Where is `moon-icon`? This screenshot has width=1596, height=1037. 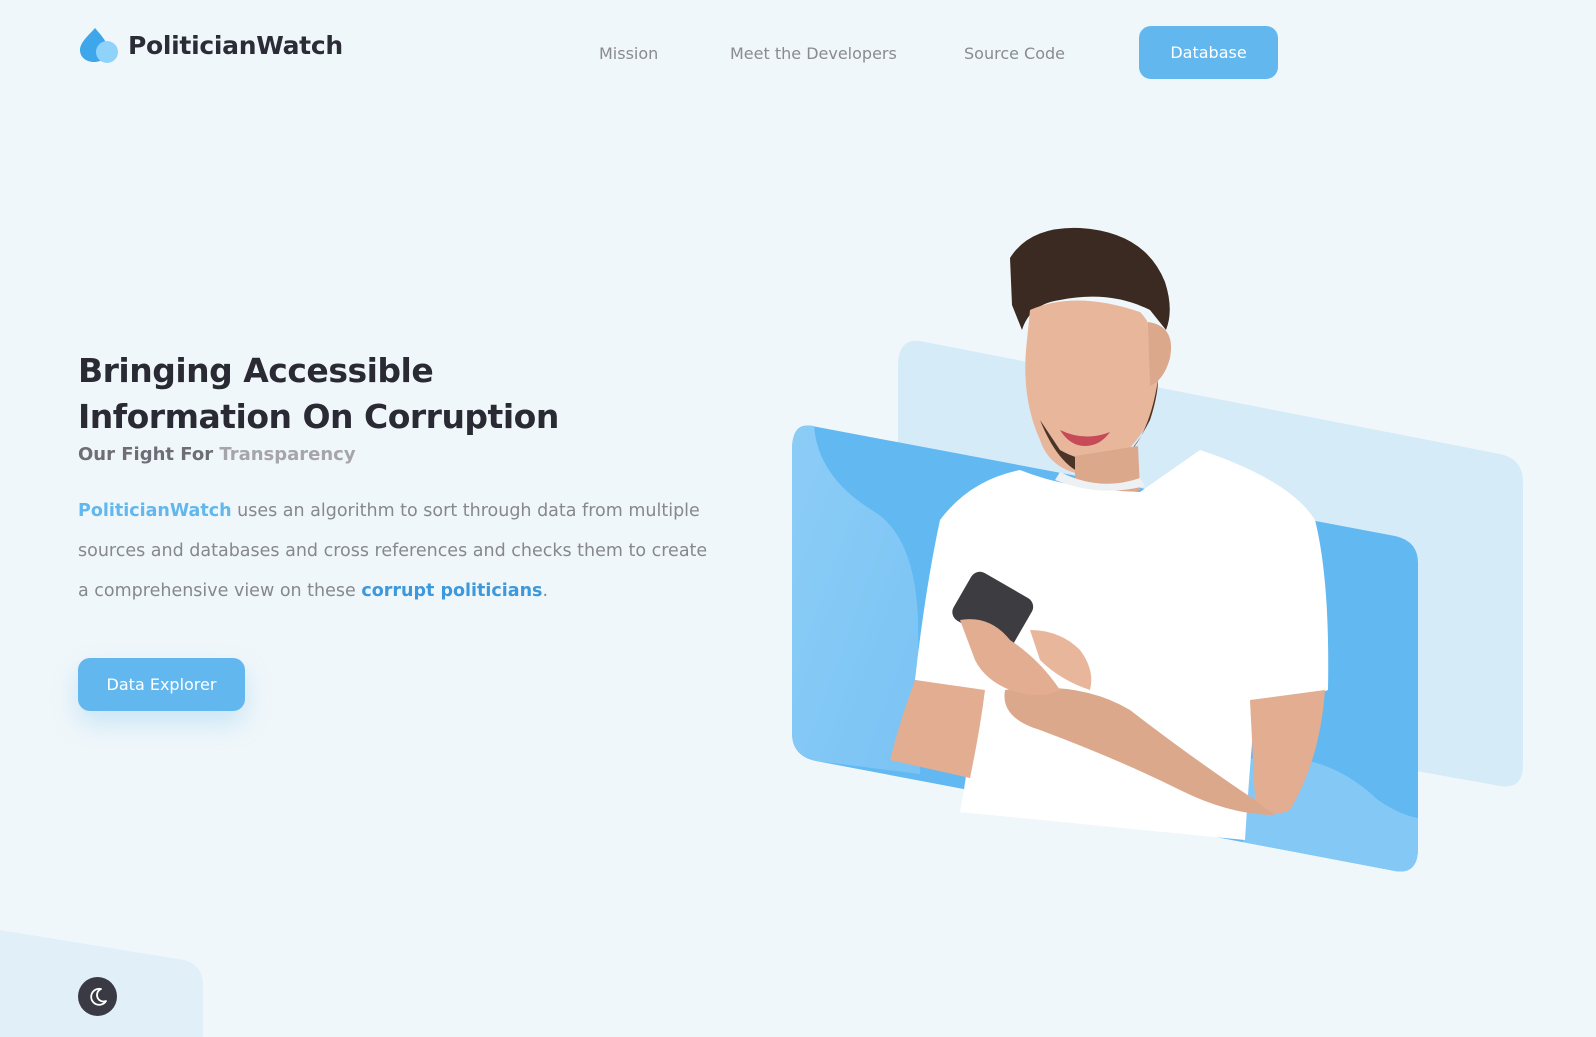 moon-icon is located at coordinates (98, 996).